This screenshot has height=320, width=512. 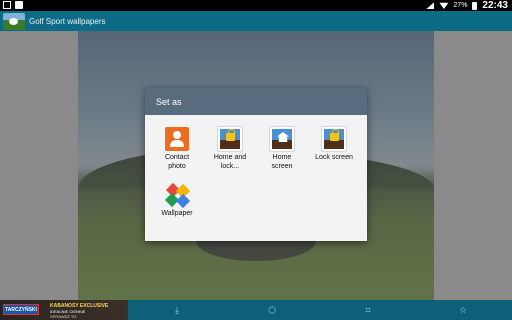 I want to click on option-home-screen: Home screen, so click(x=282, y=149).